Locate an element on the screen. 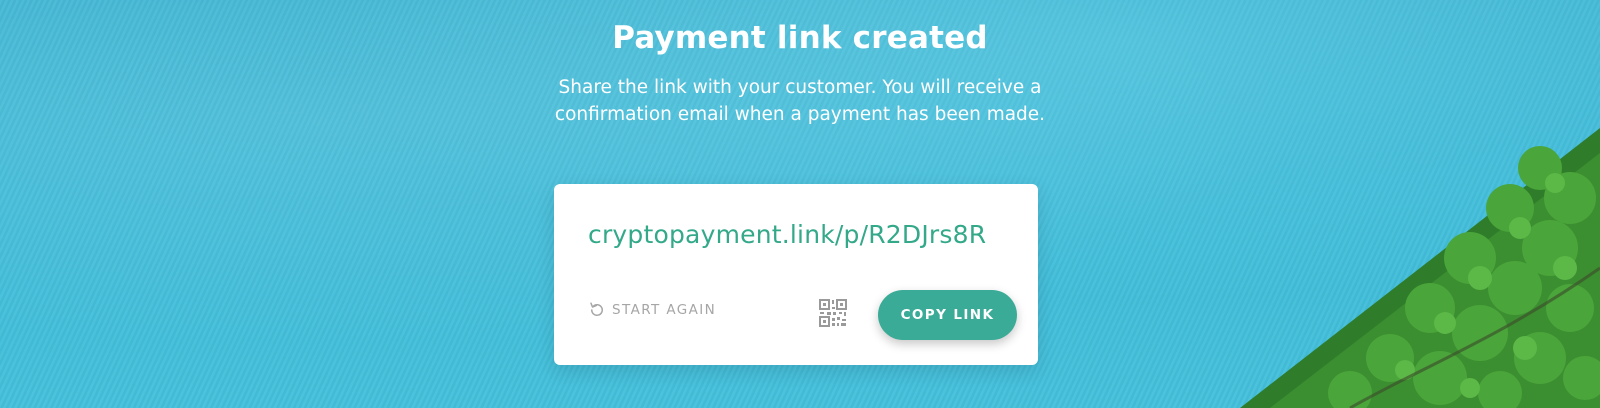 The width and height of the screenshot is (1600, 408). qr-code-icon is located at coordinates (833, 313).